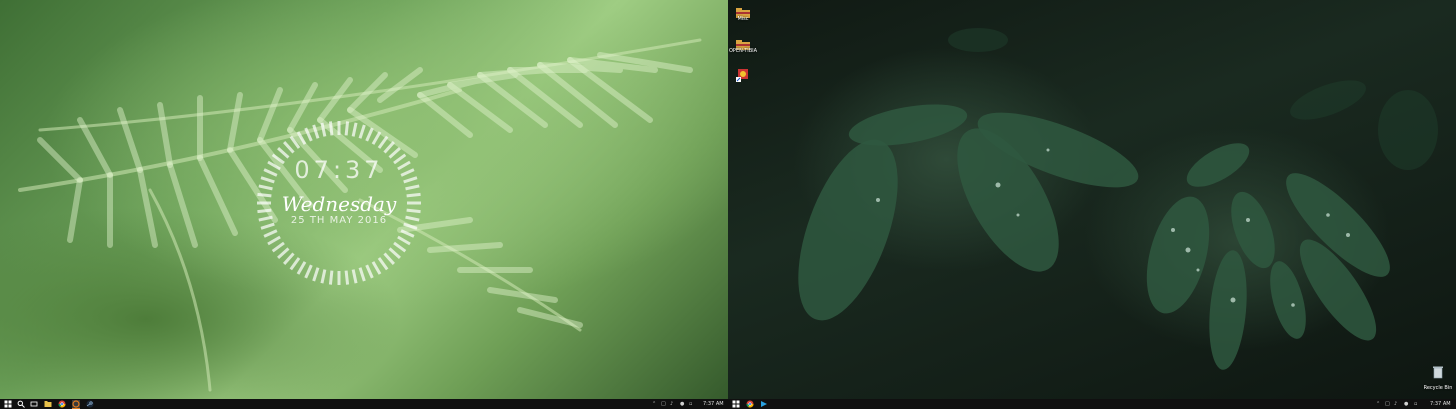  Describe the element at coordinates (339, 220) in the screenshot. I see `clock-date: 25 TH MAY 2016` at that location.